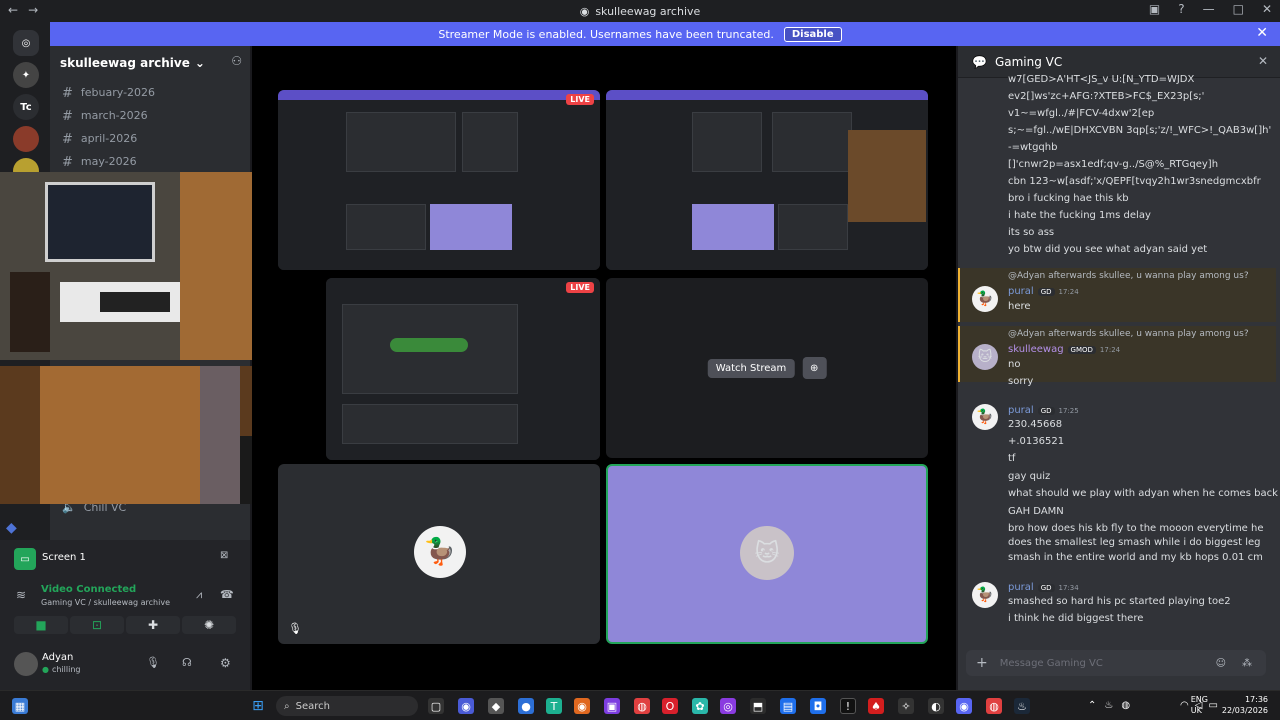  I want to click on firefox-icon: ◉, so click(582, 706).